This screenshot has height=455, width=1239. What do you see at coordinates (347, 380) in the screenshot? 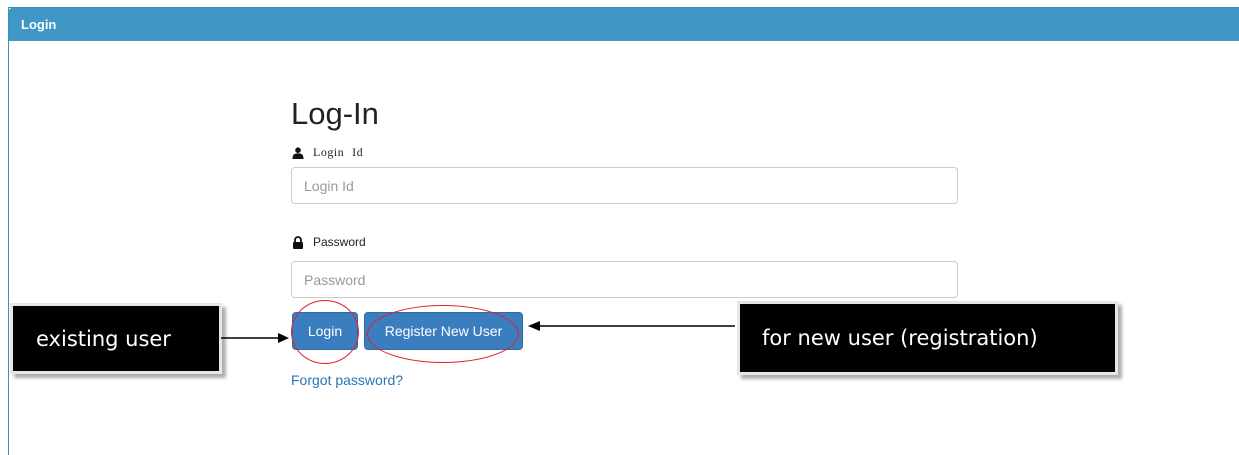
I see `forgot-password-link: Forgot password?` at bounding box center [347, 380].